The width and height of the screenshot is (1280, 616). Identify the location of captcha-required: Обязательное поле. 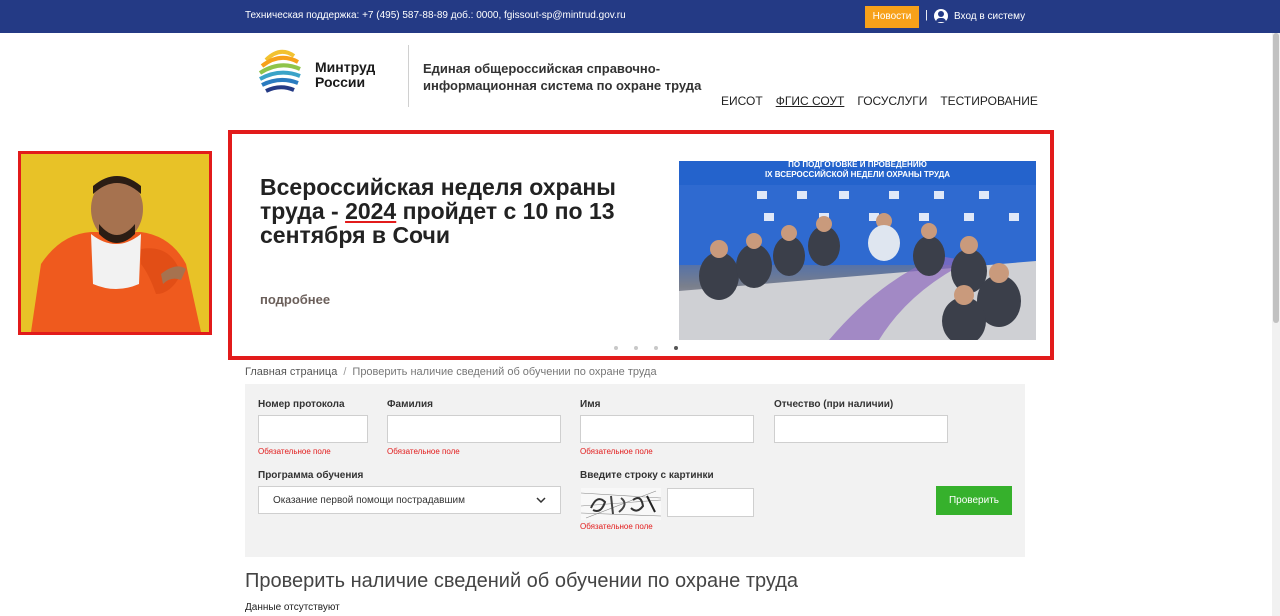
(616, 526).